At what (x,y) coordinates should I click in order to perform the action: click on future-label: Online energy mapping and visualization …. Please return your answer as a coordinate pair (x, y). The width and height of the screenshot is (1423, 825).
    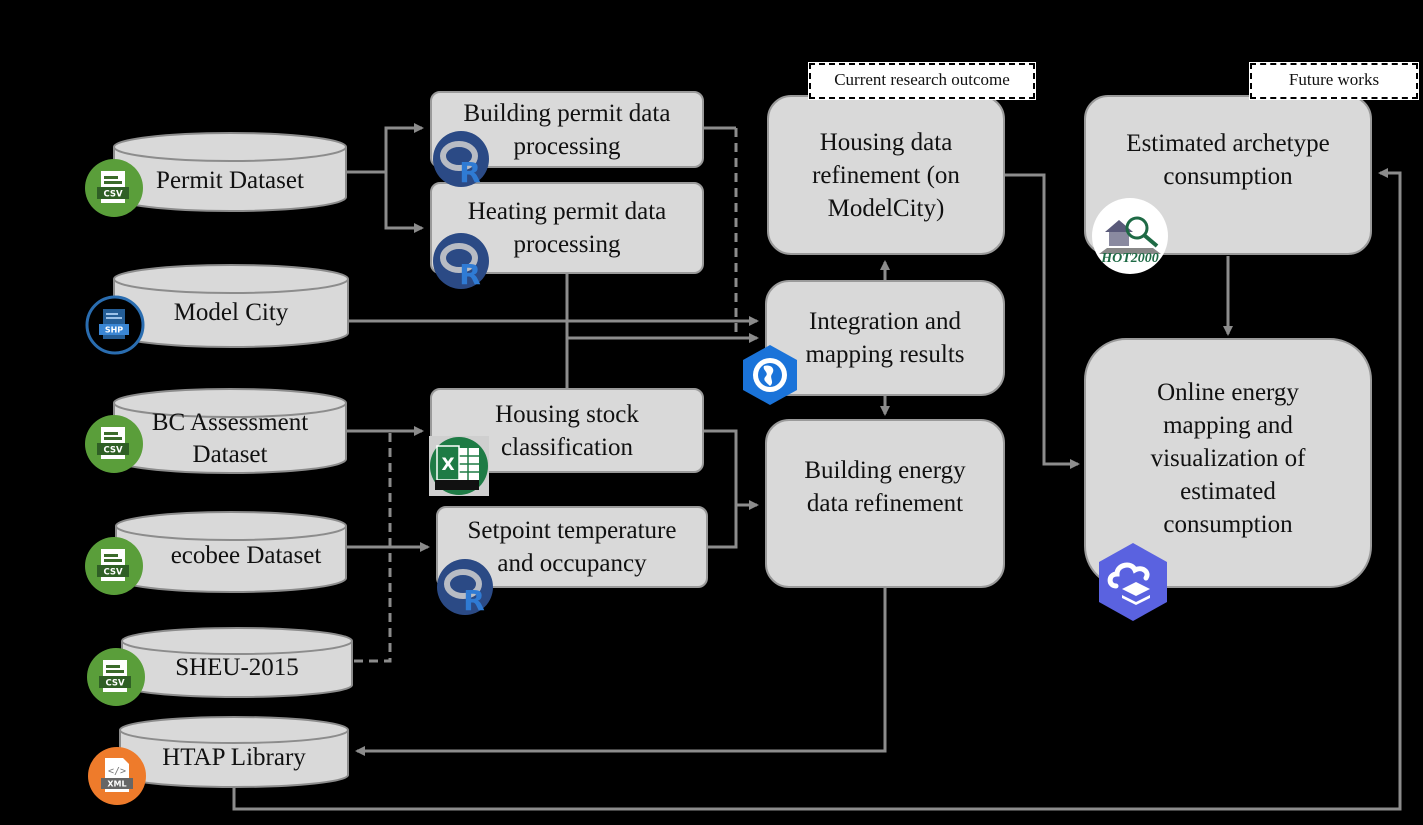
    Looking at the image, I should click on (1228, 458).